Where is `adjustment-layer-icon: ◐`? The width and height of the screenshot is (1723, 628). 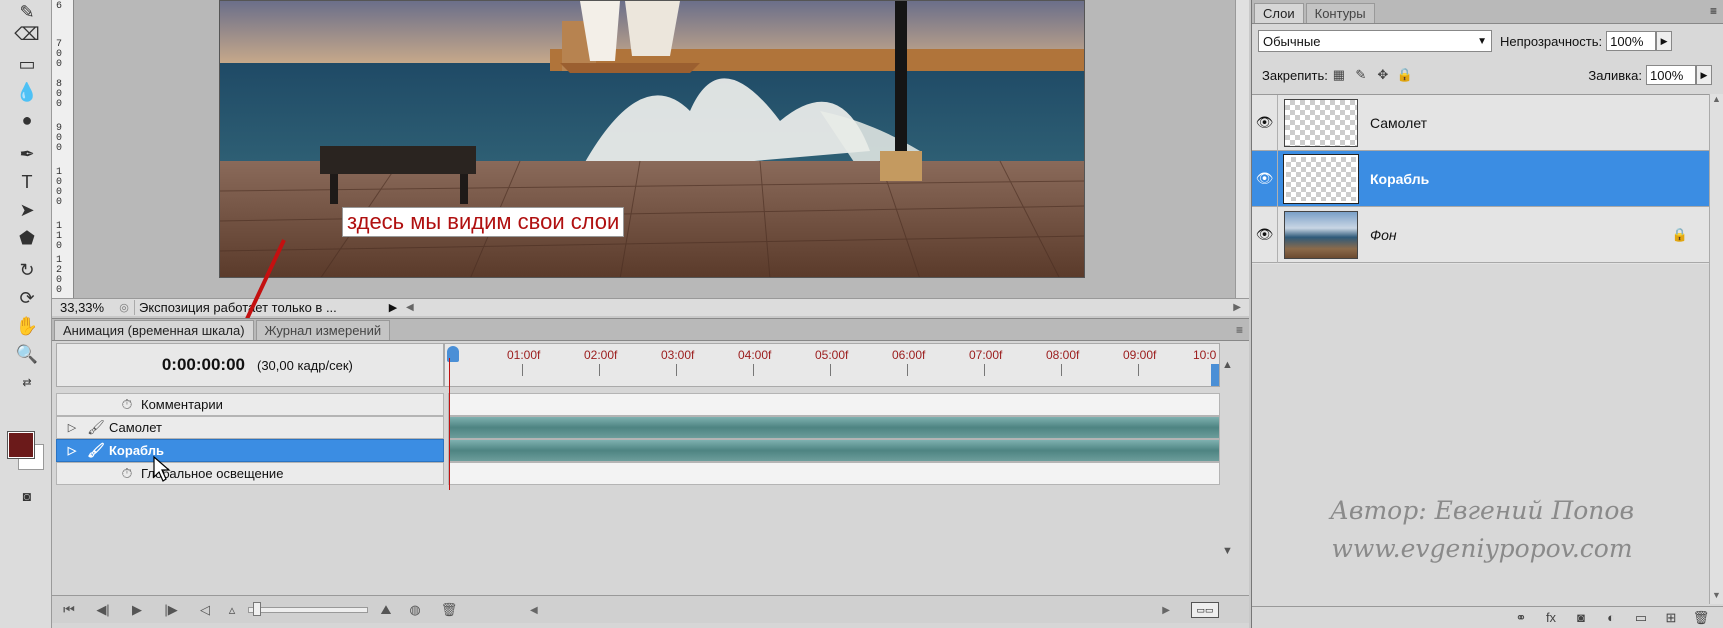
adjustment-layer-icon: ◐ is located at coordinates (1611, 617).